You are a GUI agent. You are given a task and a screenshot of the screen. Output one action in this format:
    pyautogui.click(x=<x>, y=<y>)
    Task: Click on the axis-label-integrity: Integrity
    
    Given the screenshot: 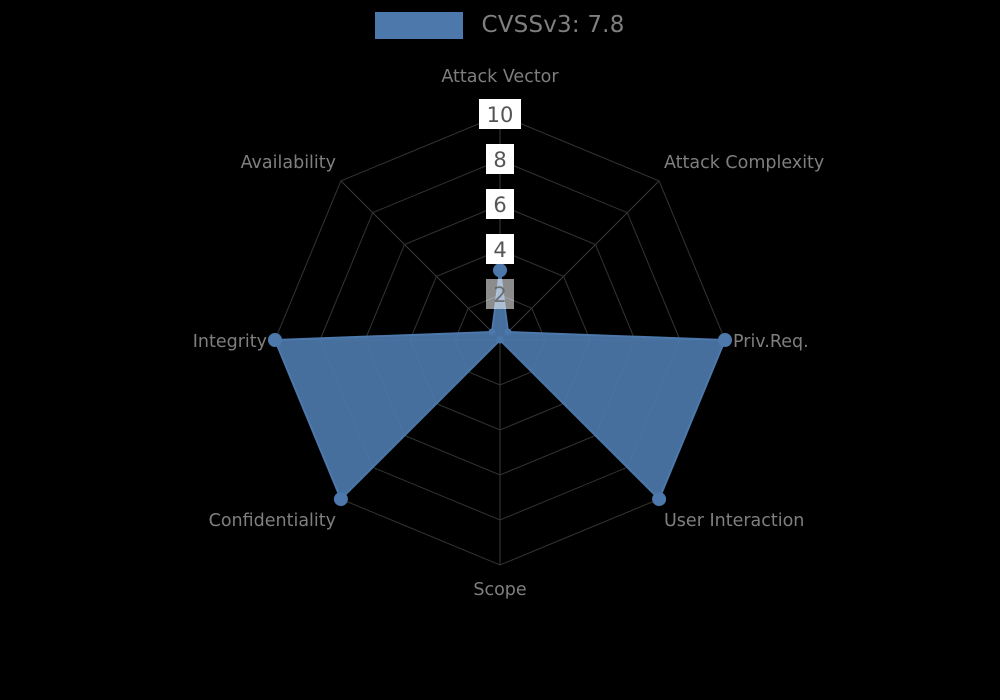 What is the action you would take?
    pyautogui.click(x=230, y=342)
    